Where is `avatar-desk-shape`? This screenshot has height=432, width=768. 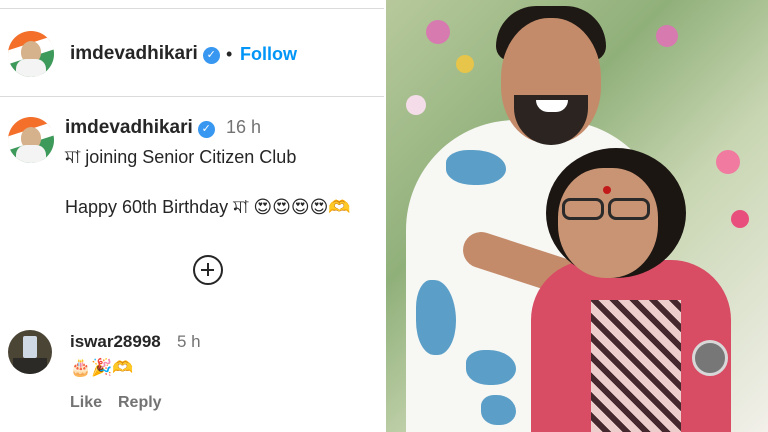 avatar-desk-shape is located at coordinates (30, 366).